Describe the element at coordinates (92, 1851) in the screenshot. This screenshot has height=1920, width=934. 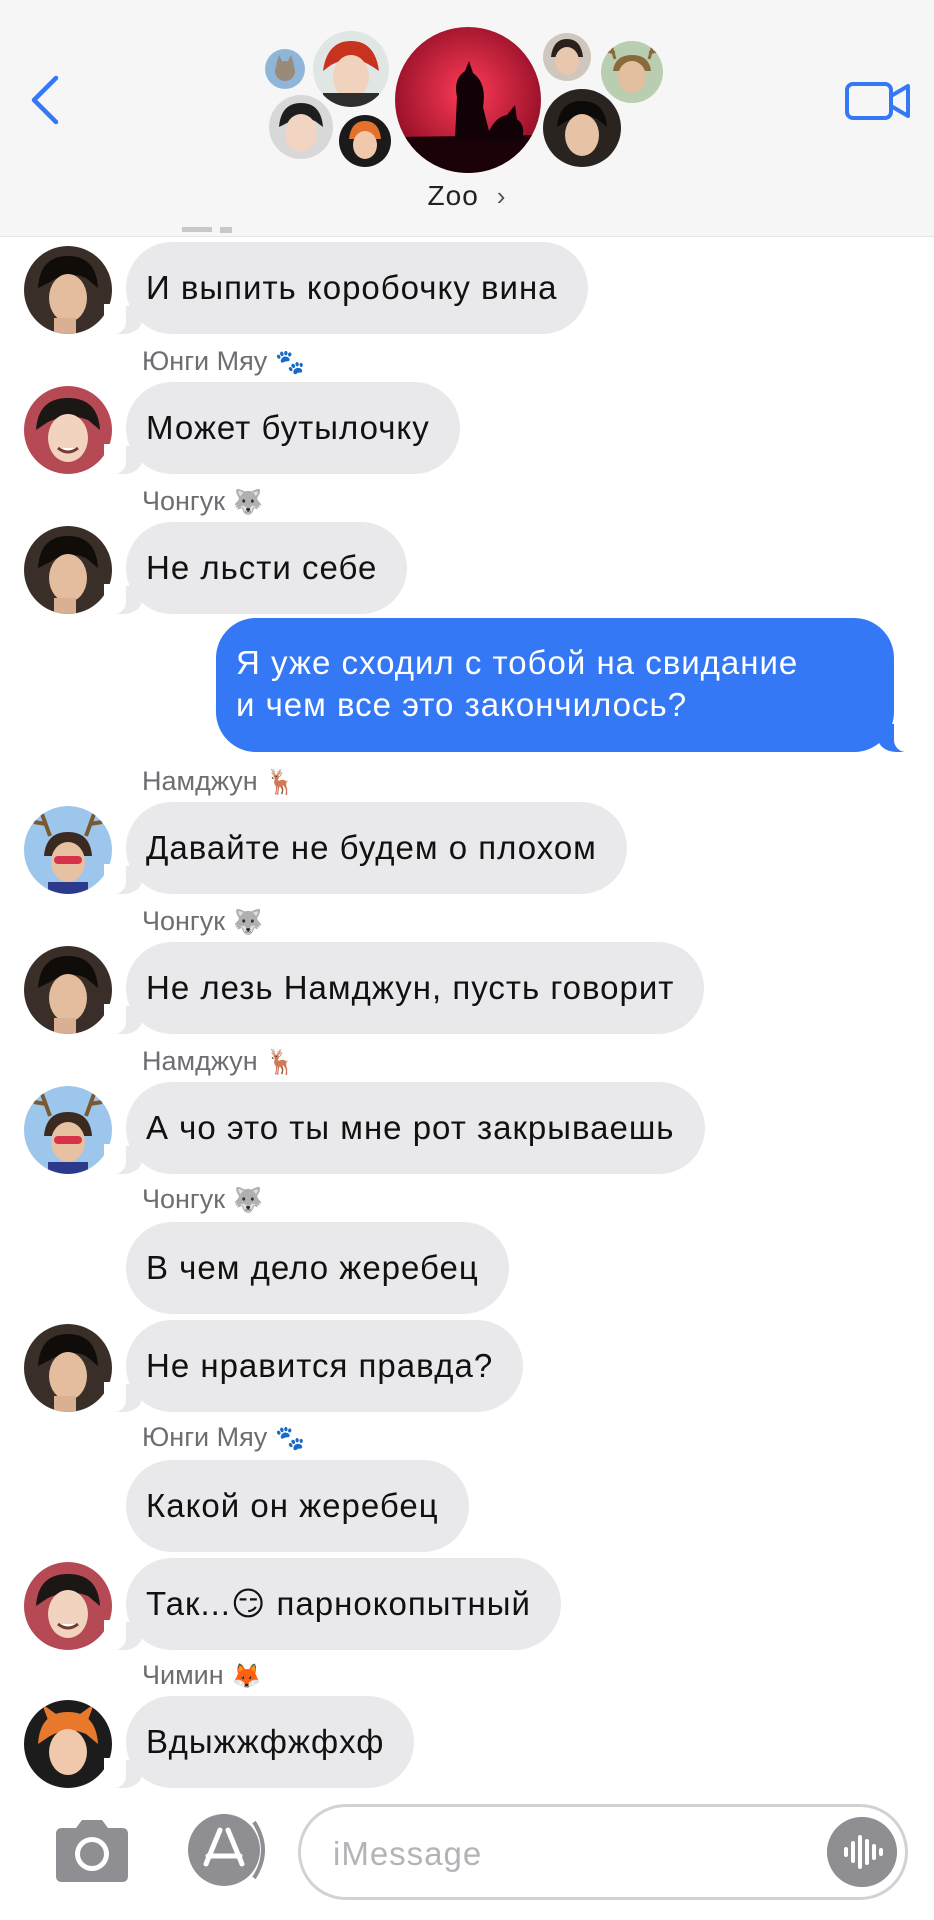
I see `camera-icon` at that location.